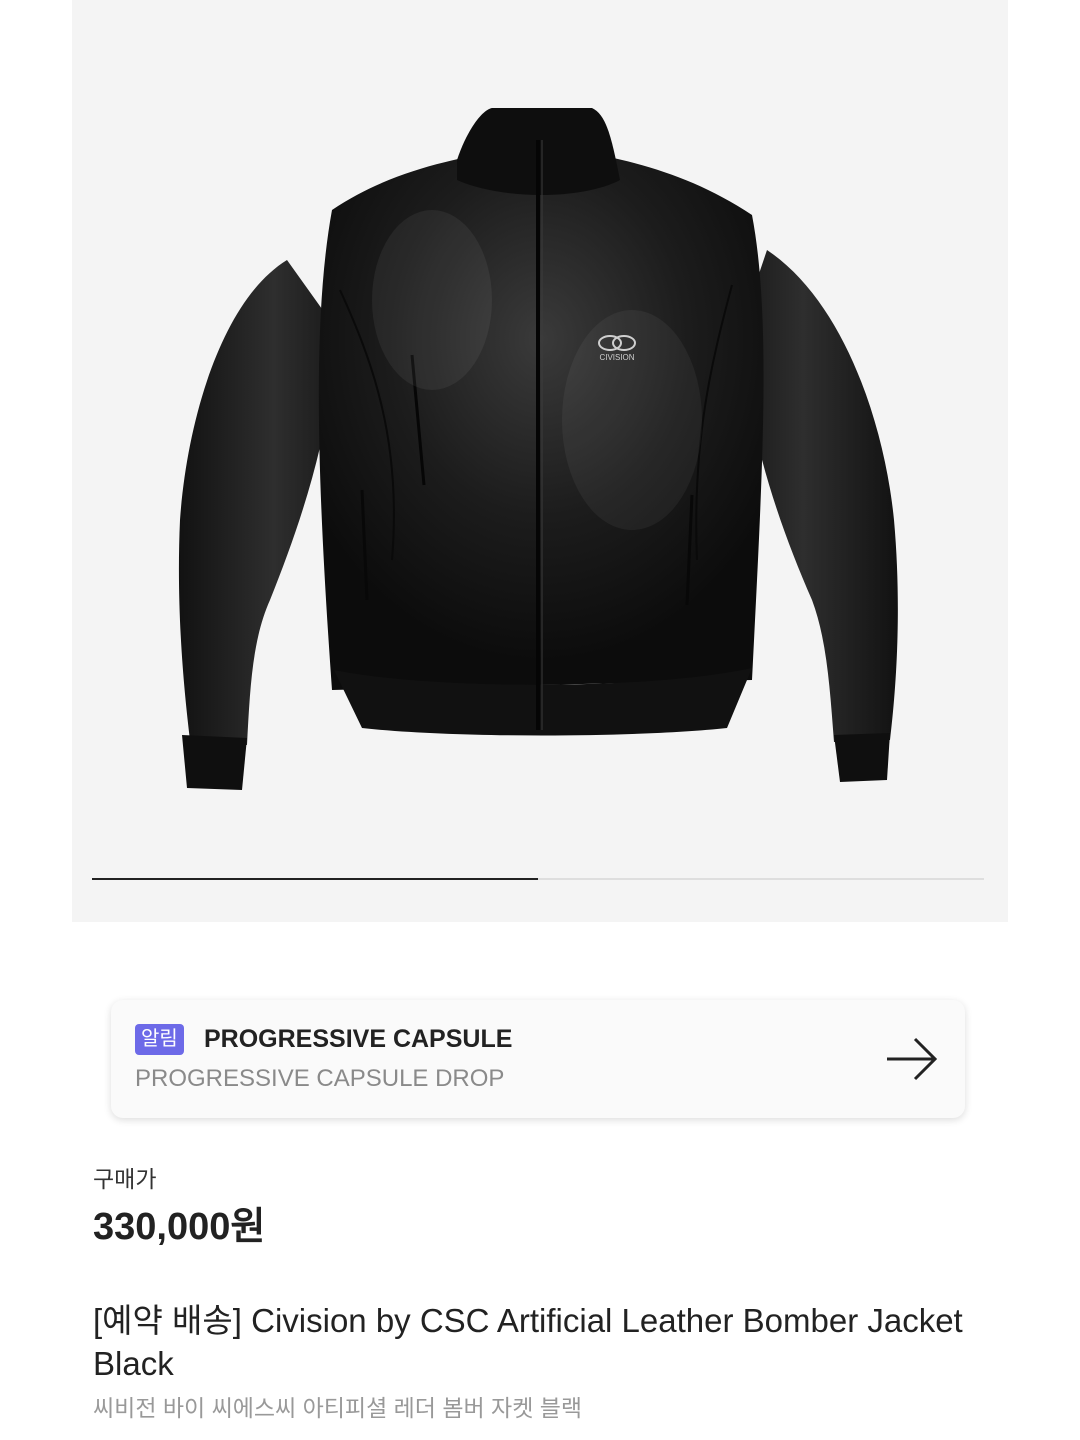 The height and width of the screenshot is (1440, 1080). Describe the element at coordinates (179, 1227) in the screenshot. I see `price-value: 330,000원` at that location.